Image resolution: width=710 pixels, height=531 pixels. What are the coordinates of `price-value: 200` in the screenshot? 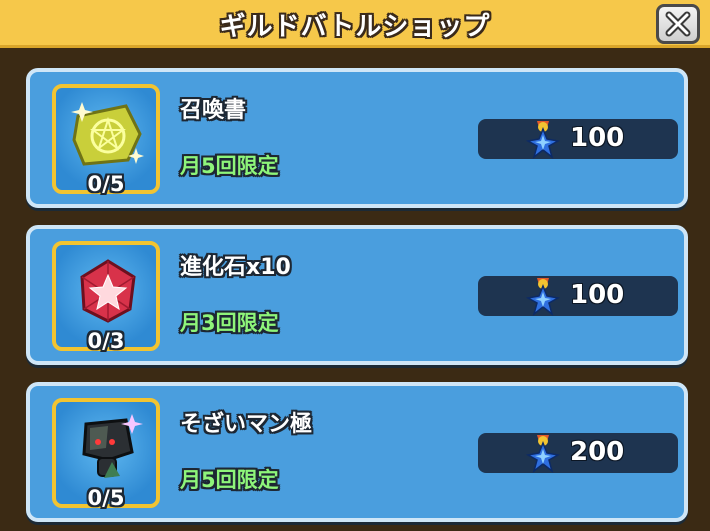 It's located at (597, 452).